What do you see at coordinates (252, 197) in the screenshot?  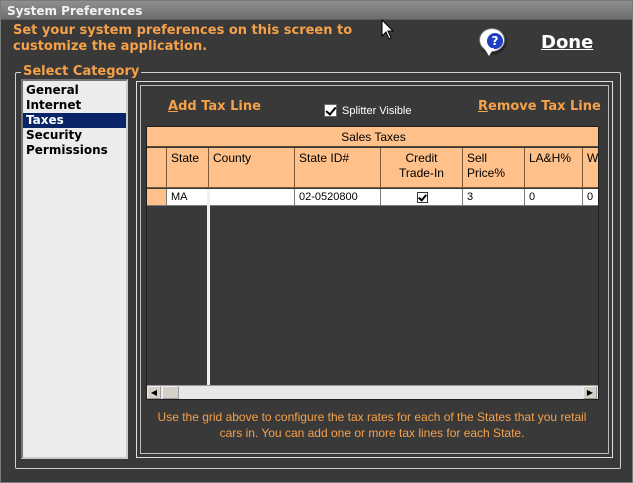 I see `cell-county` at bounding box center [252, 197].